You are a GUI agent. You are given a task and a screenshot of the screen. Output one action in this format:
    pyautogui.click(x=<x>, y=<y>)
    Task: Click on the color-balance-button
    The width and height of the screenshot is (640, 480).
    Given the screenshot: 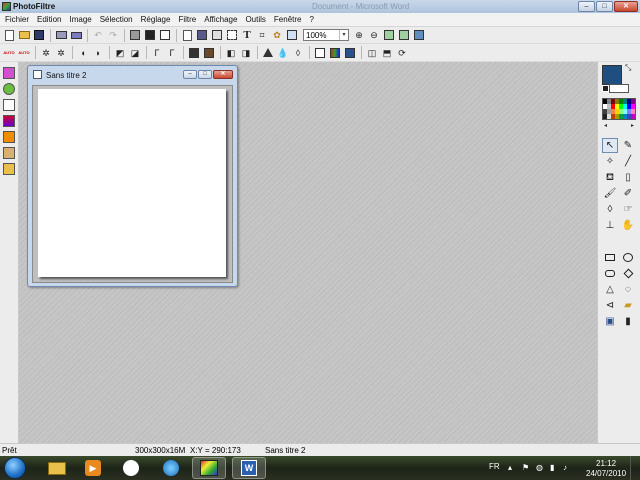 What is the action you would take?
    pyautogui.click(x=335, y=53)
    